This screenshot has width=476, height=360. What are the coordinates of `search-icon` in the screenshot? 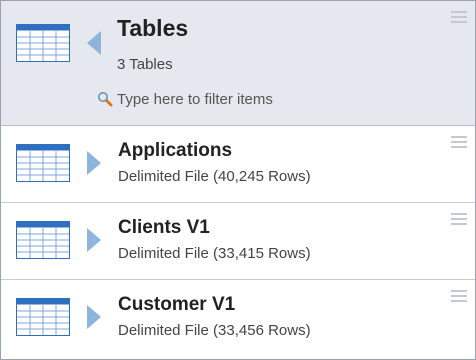 It's located at (105, 99).